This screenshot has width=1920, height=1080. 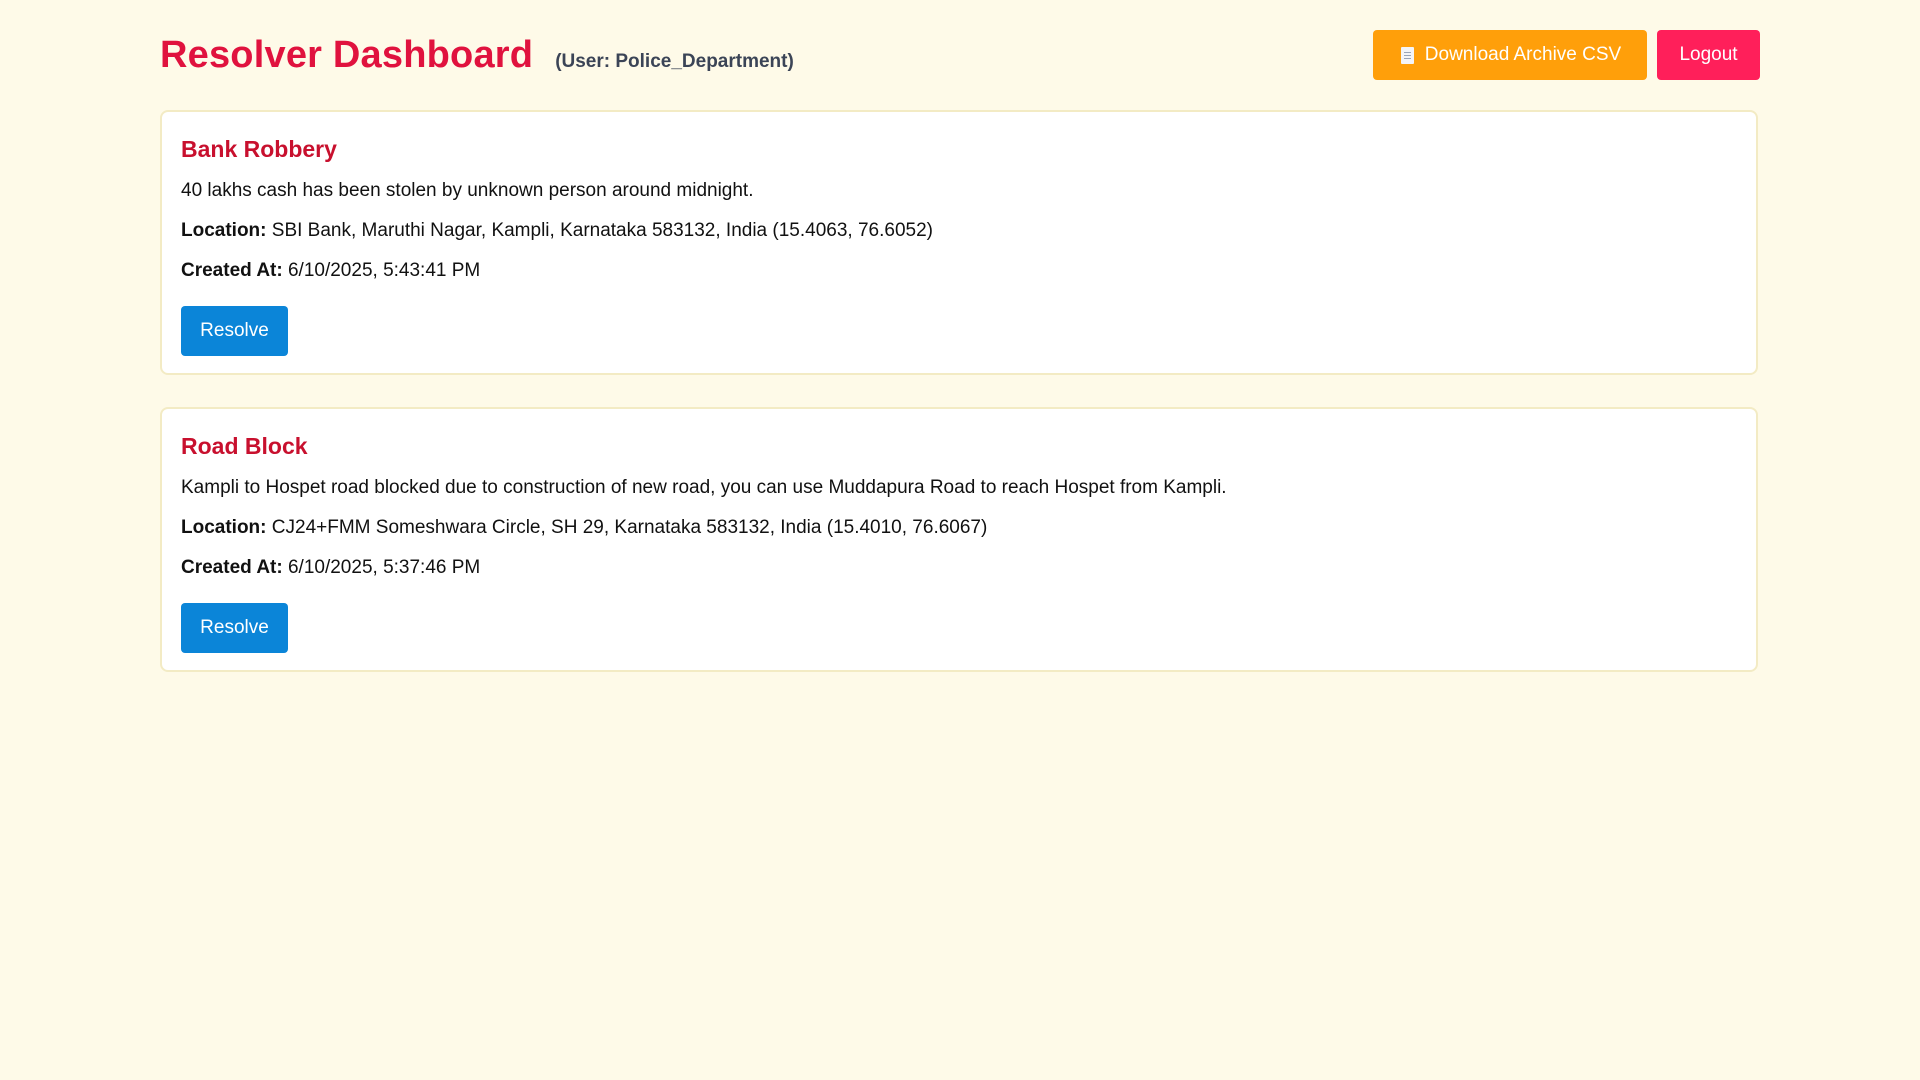 I want to click on created-at-value: 6/10/2025, 5:43:41 PM, so click(x=384, y=270).